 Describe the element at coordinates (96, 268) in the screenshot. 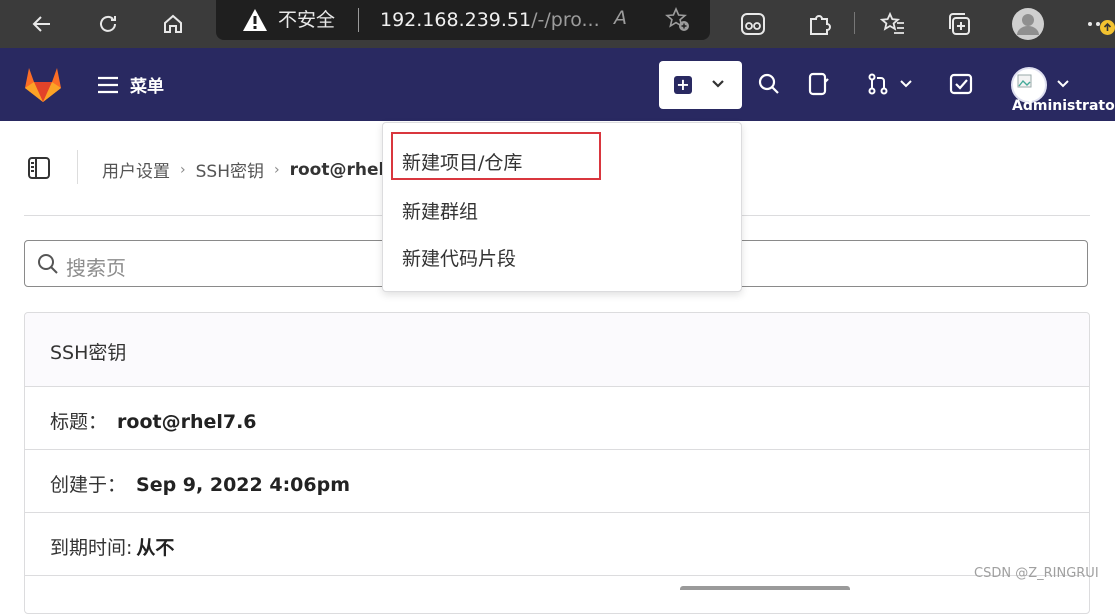

I see `search-placeholder: 搜索页` at that location.